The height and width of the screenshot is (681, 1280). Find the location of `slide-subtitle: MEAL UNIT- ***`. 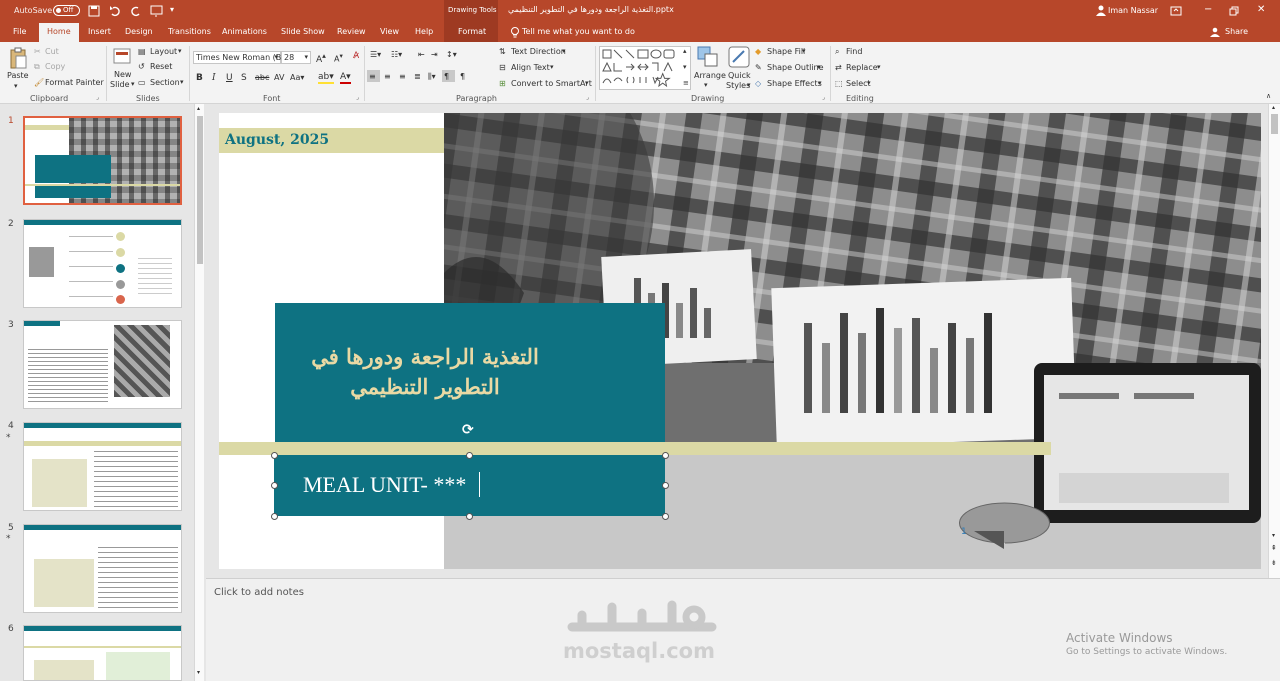

slide-subtitle: MEAL UNIT- *** is located at coordinates (384, 485).